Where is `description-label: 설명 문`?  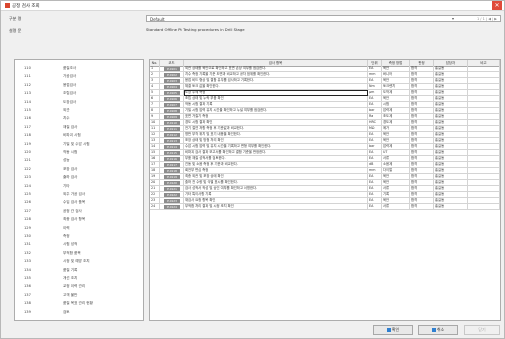
description-label: 설명 문 is located at coordinates (15, 30).